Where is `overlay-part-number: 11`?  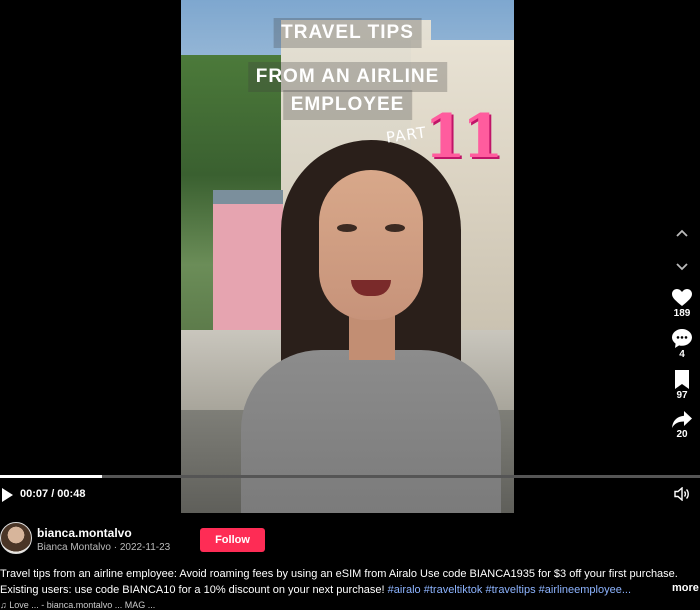
overlay-part-number: 11 is located at coordinates (463, 137).